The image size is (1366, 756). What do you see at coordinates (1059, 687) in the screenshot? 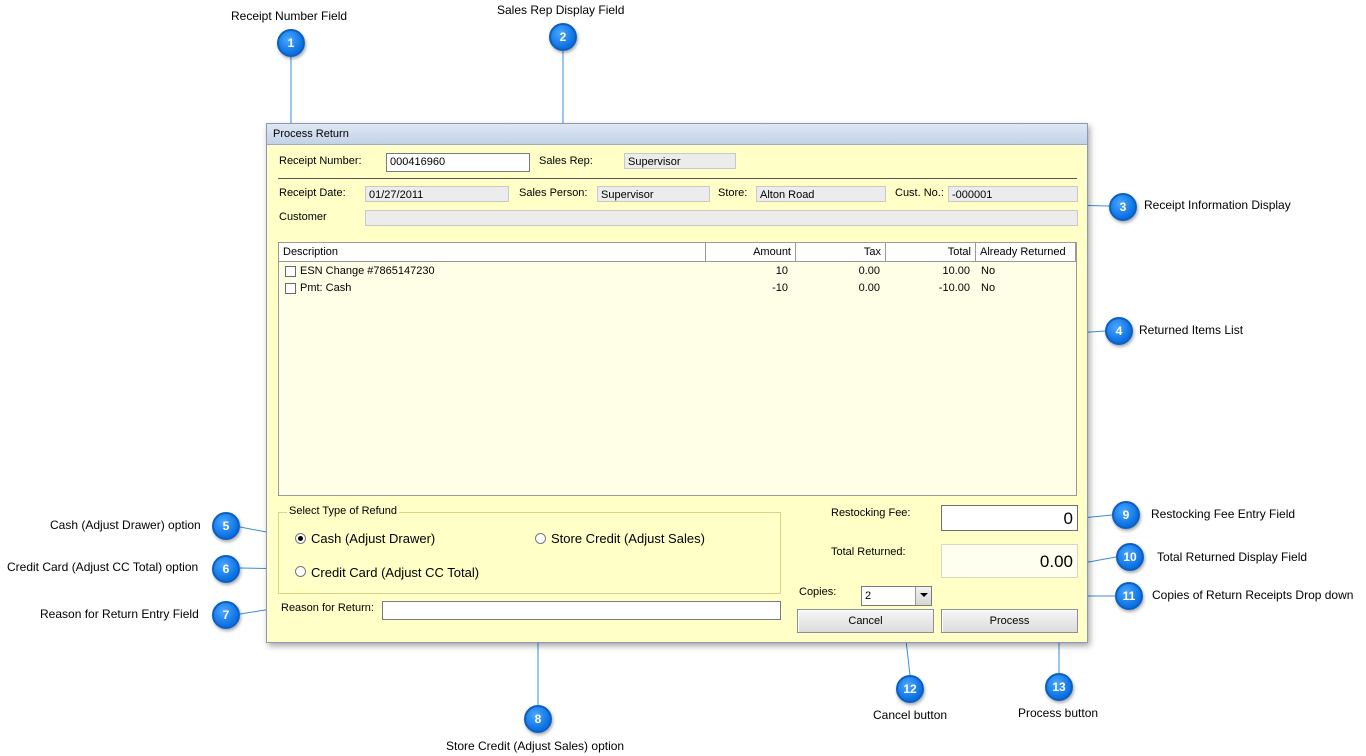
I see `callout-badge-13: 13` at bounding box center [1059, 687].